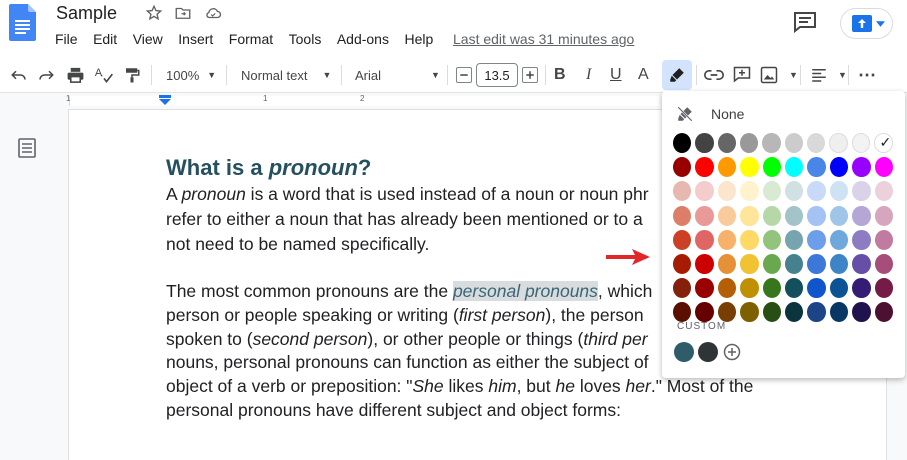 The height and width of the screenshot is (460, 907). What do you see at coordinates (213, 13) in the screenshot?
I see `cloud-status-icon` at bounding box center [213, 13].